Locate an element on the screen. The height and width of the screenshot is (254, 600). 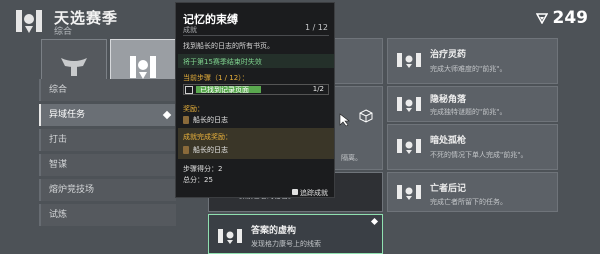
sidebar-item-label: 打击 is located at coordinates (58, 140).